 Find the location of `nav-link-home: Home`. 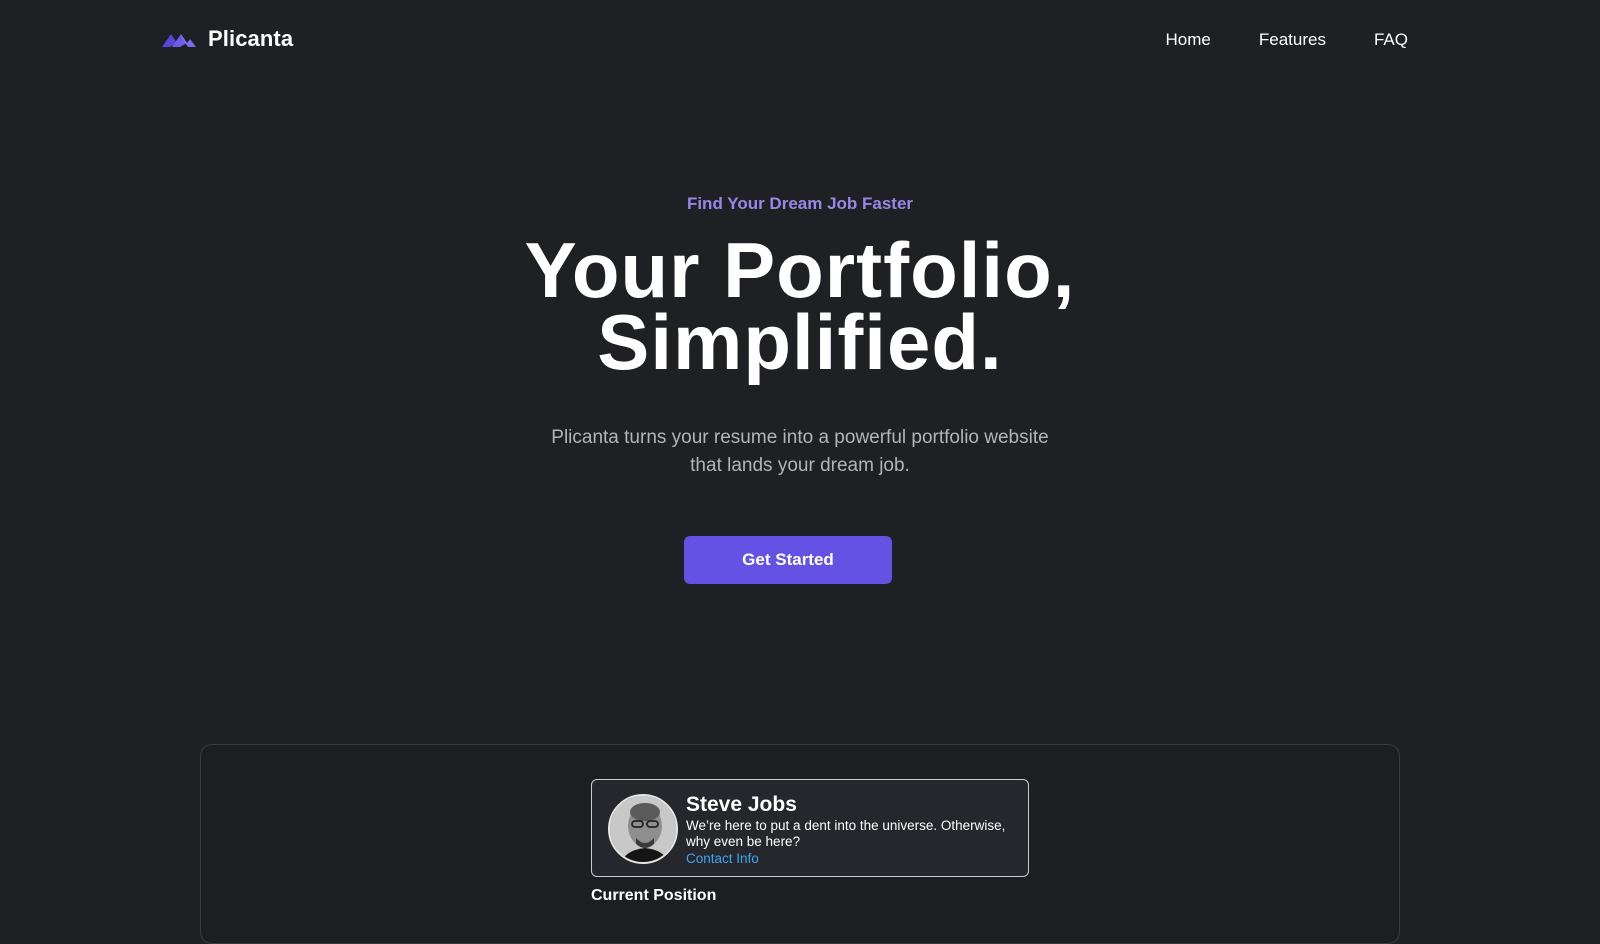

nav-link-home: Home is located at coordinates (1188, 40).